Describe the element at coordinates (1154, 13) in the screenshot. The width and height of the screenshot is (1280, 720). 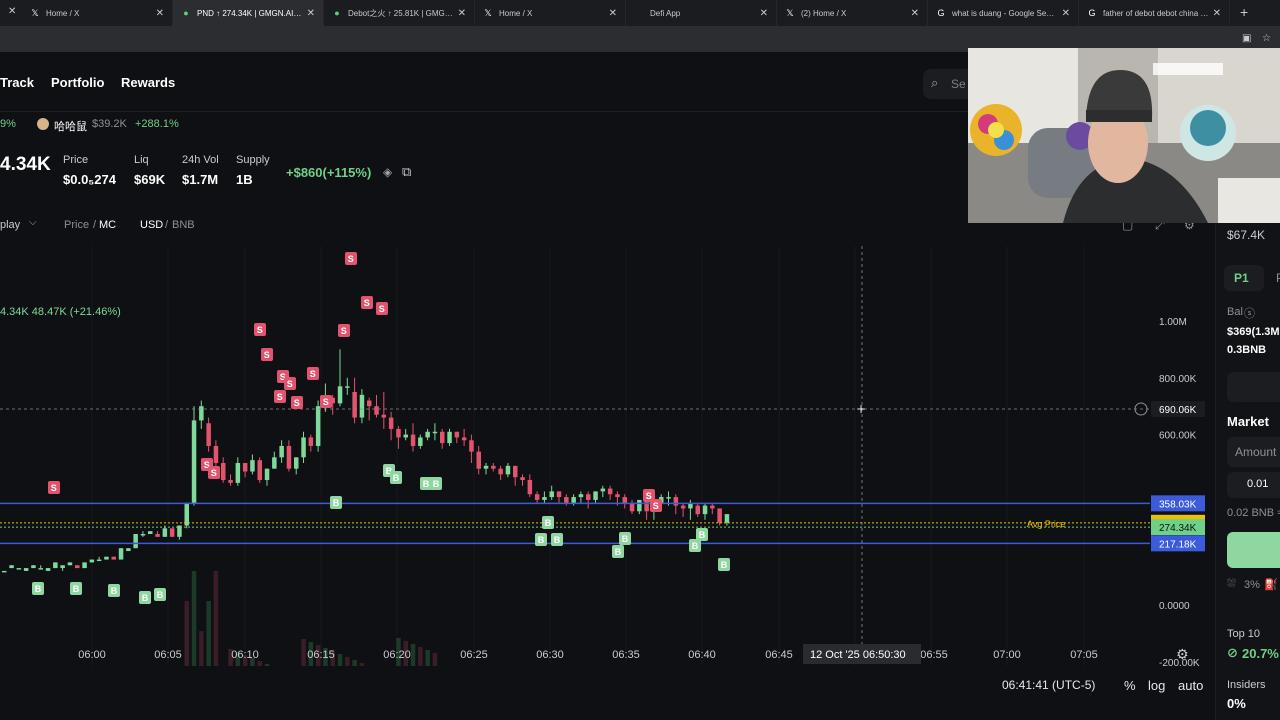
I see `browser-tab: Gfather of debot debot china - G ✕` at that location.